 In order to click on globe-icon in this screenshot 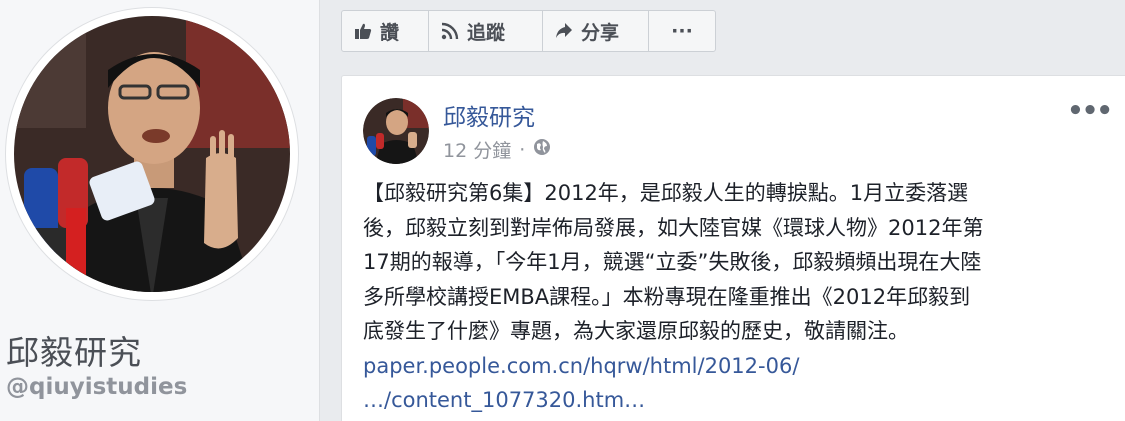, I will do `click(542, 149)`.